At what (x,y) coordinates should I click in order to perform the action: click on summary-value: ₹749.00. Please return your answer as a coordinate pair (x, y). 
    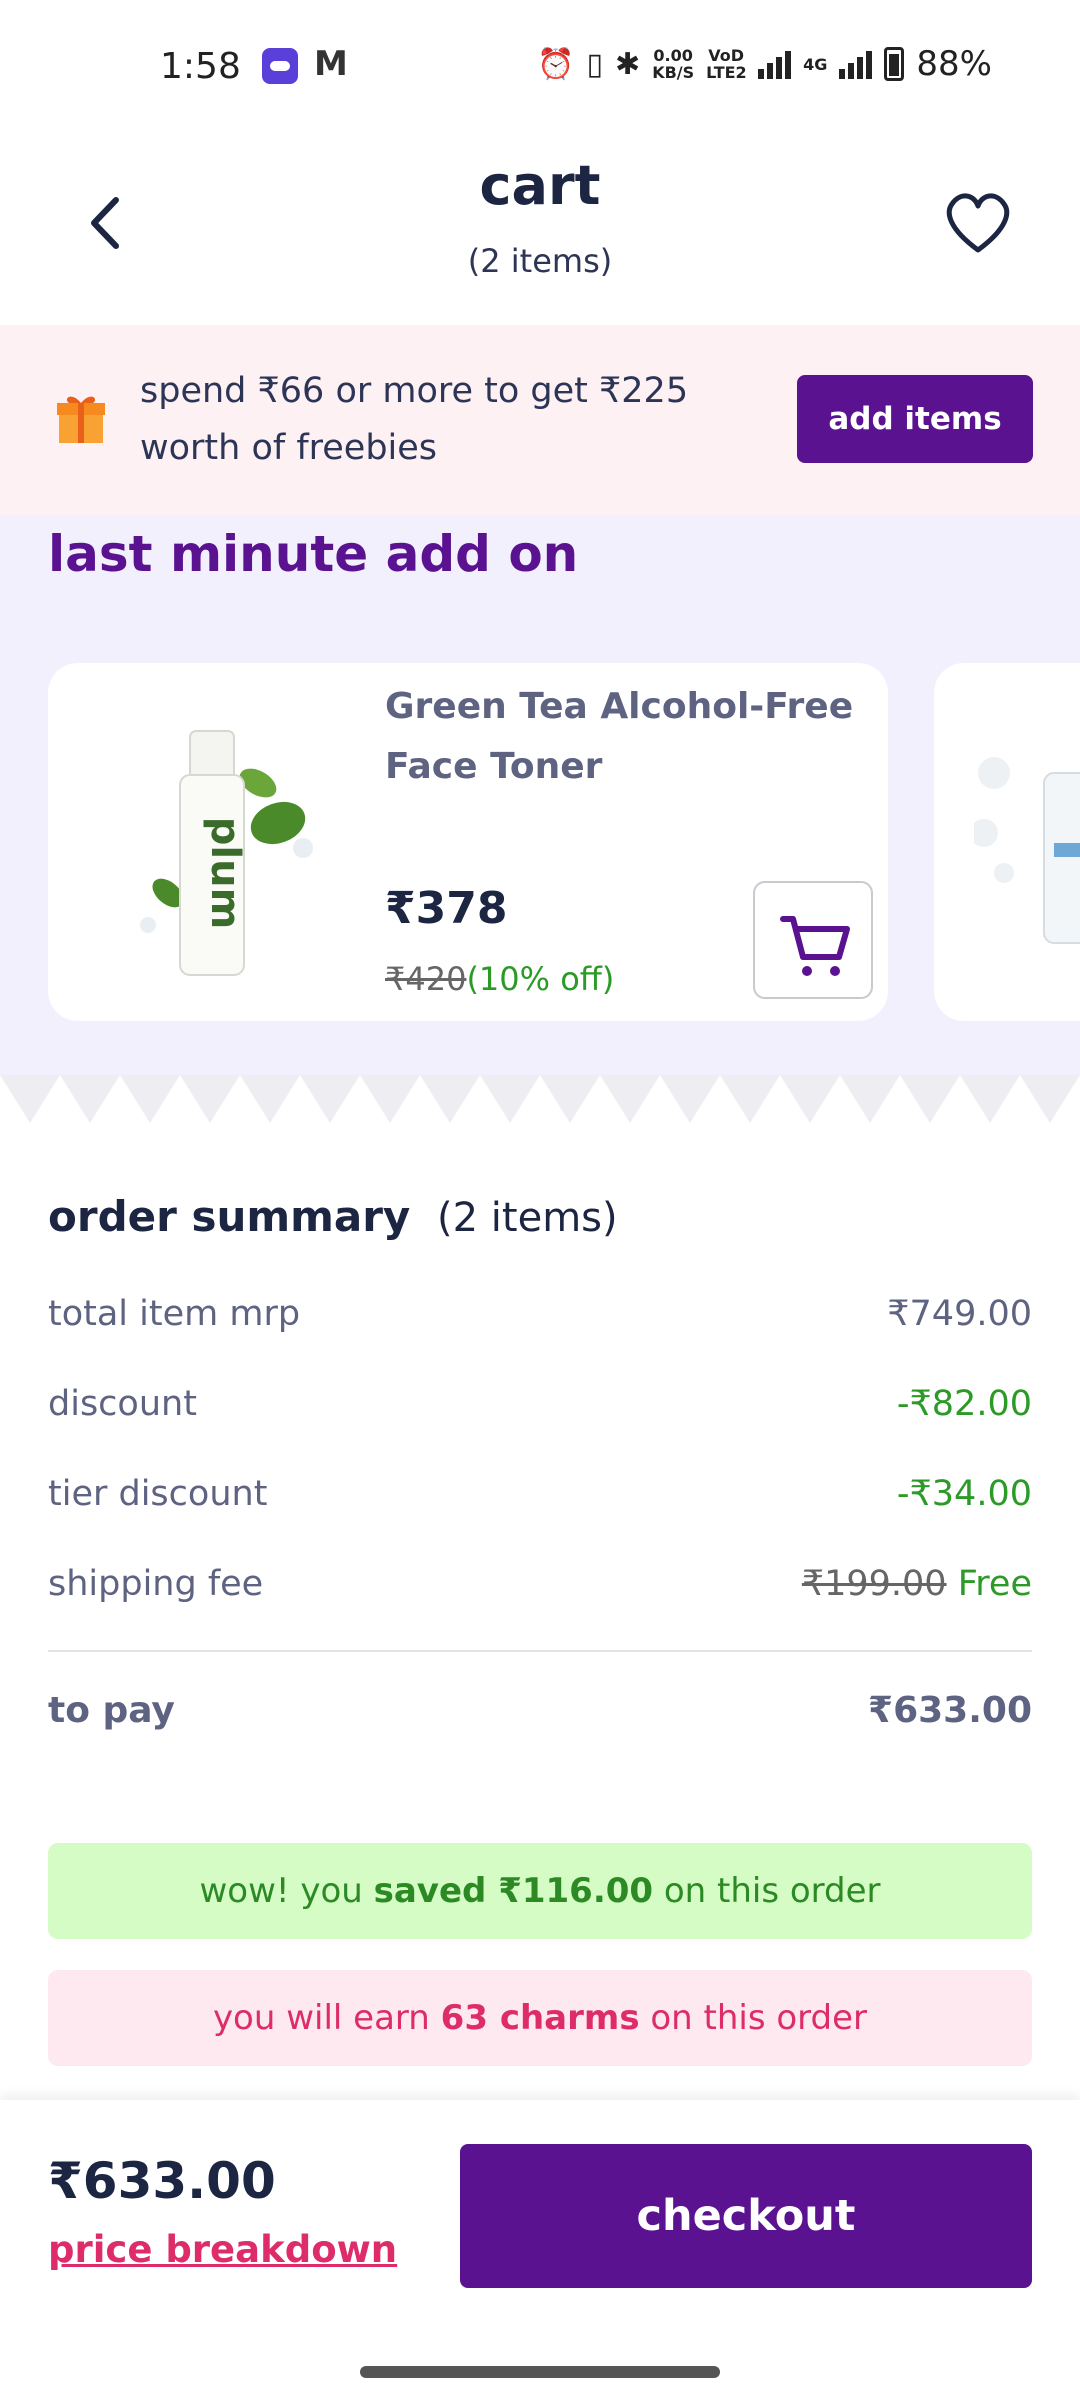
    Looking at the image, I should click on (959, 1314).